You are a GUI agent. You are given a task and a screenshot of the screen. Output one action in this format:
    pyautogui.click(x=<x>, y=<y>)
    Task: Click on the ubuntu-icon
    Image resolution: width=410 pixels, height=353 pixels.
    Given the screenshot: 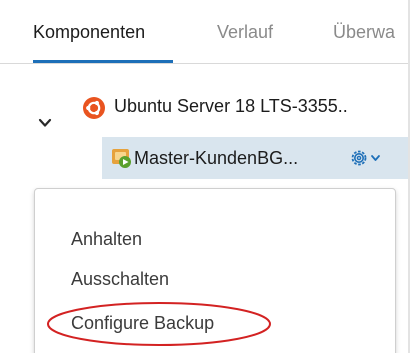 What is the action you would take?
    pyautogui.click(x=94, y=108)
    